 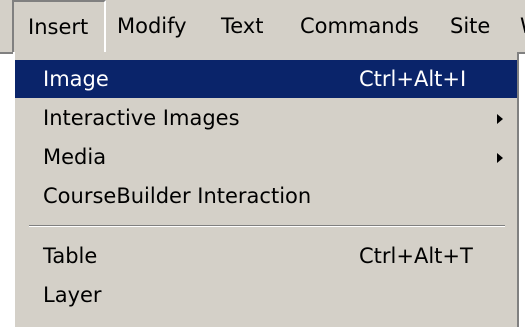 I want to click on menu-commands: Commands, so click(x=359, y=26).